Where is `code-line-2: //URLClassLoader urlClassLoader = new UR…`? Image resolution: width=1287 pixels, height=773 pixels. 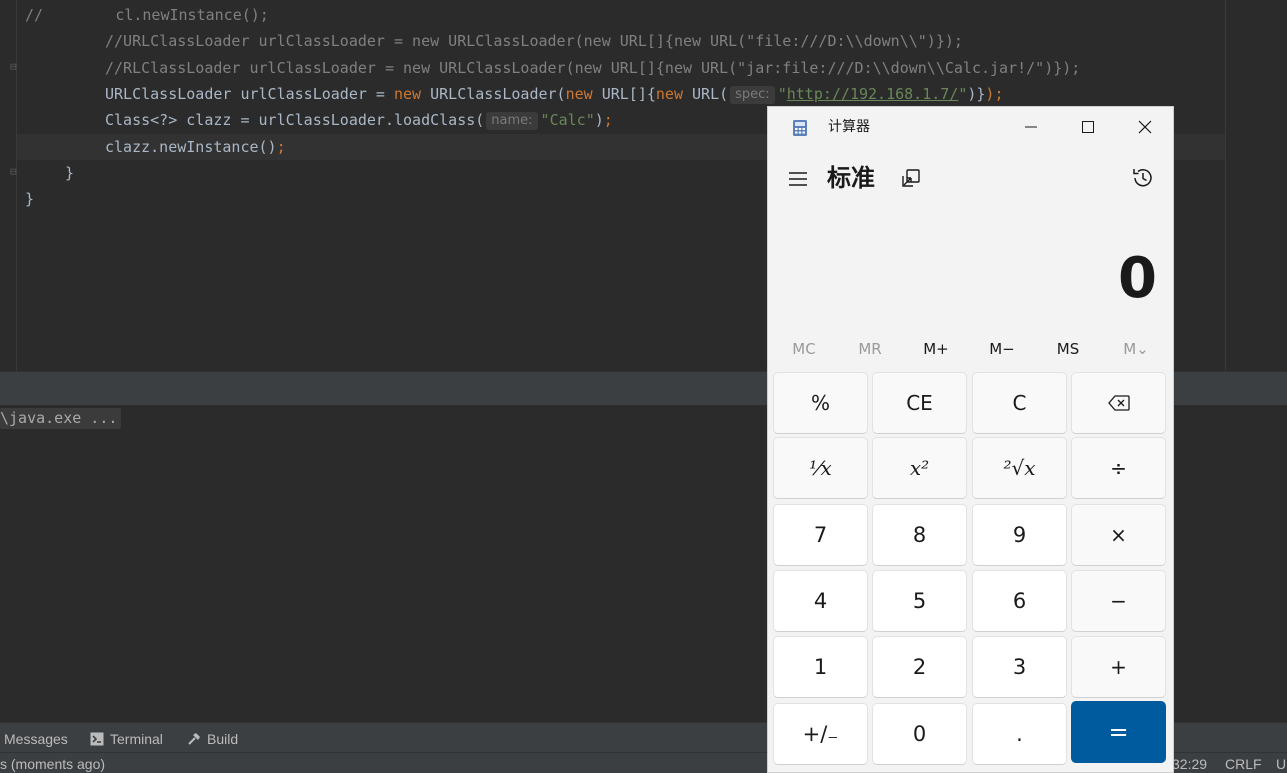 code-line-2: //URLClassLoader urlClassLoader = new UR… is located at coordinates (534, 41).